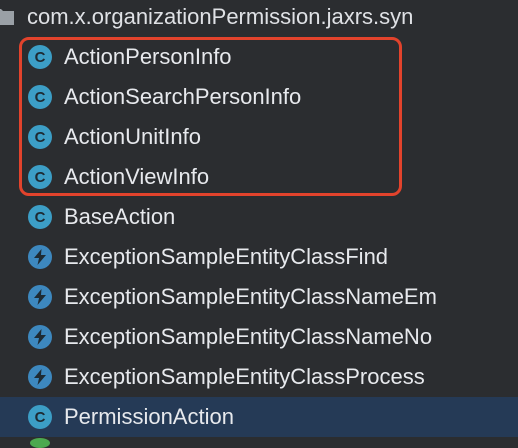  Describe the element at coordinates (250, 296) in the screenshot. I see `tree-item-label: ExceptionSampleEntityClassNameEm` at that location.